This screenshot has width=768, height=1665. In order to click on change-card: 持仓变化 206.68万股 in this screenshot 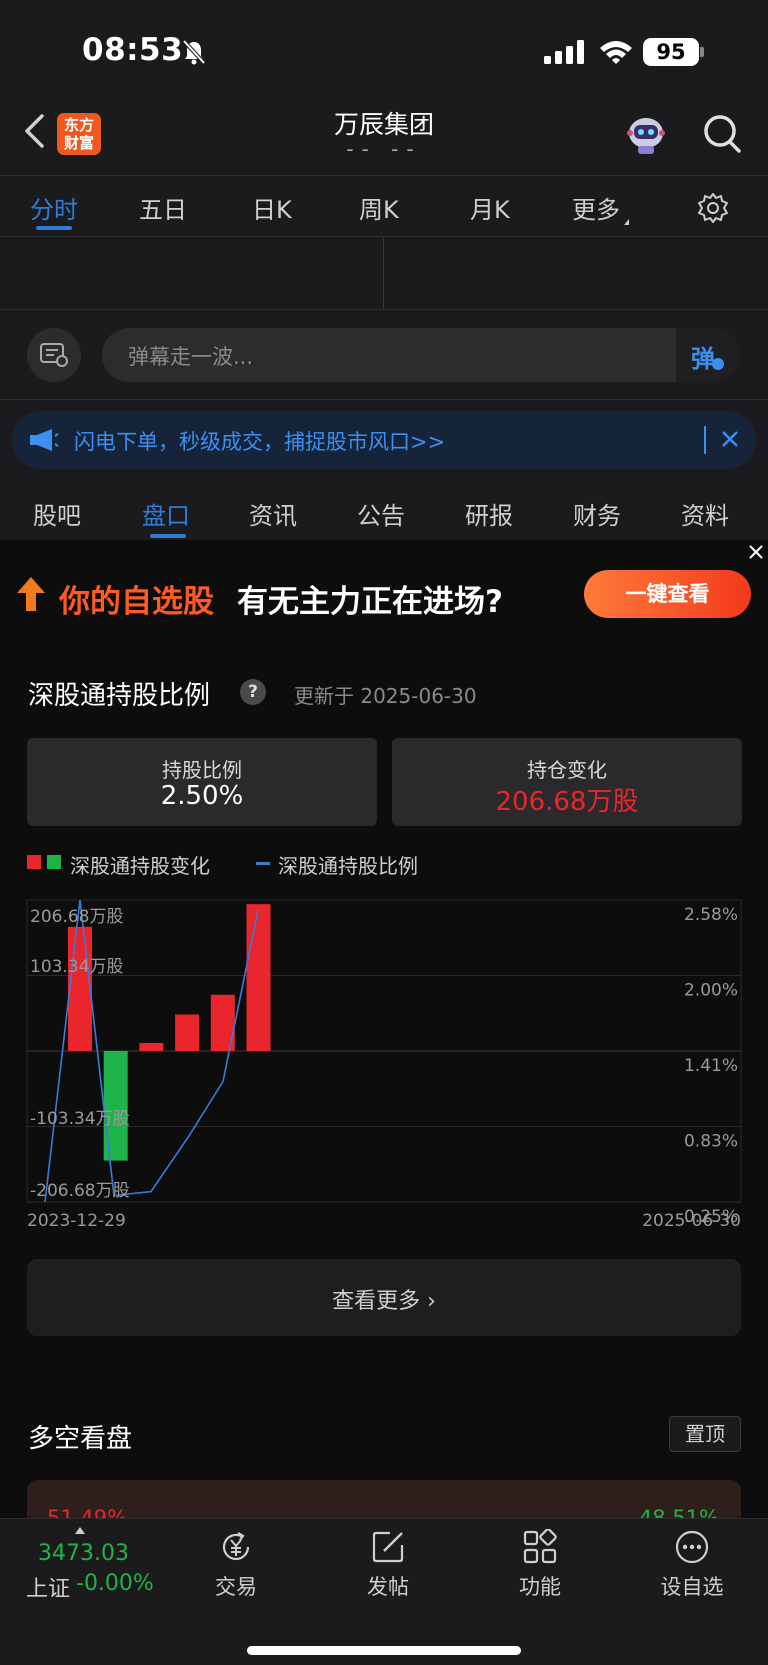, I will do `click(567, 782)`.